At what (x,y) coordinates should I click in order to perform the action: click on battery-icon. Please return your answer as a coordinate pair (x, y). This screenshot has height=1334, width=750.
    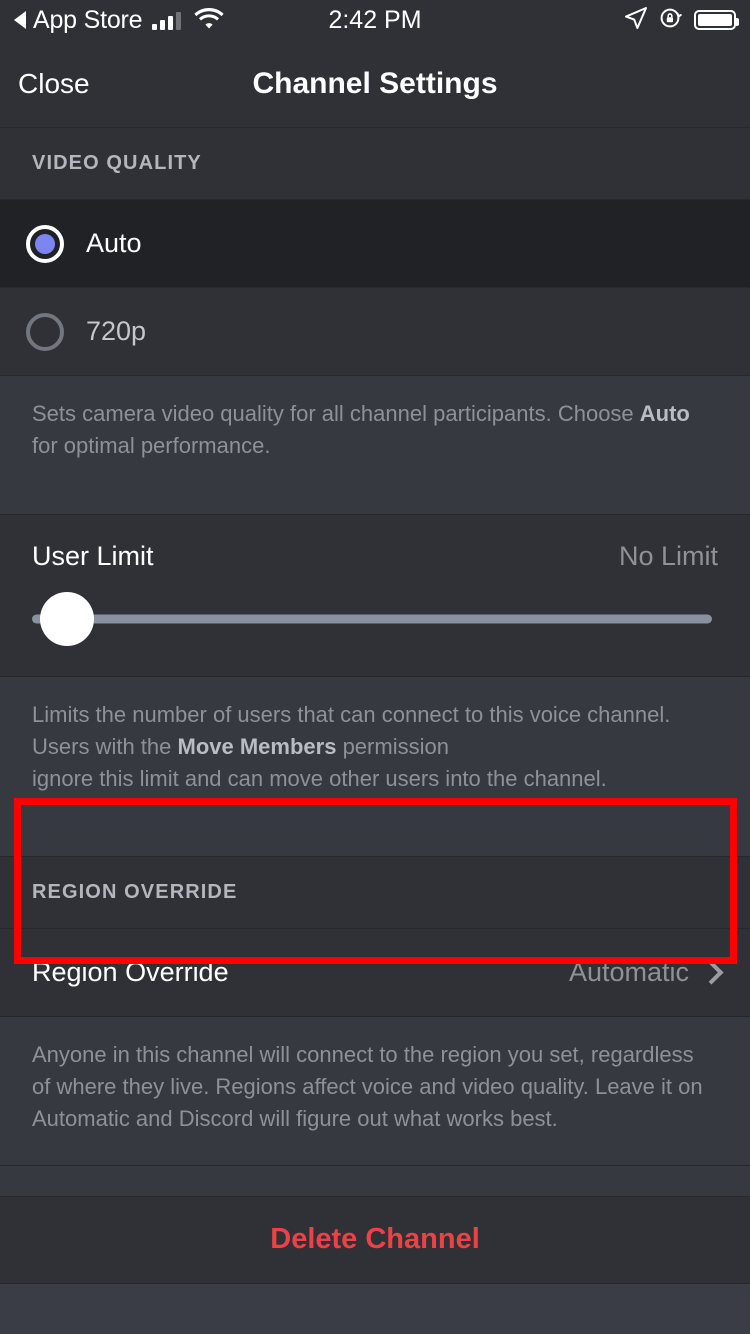
    Looking at the image, I should click on (716, 20).